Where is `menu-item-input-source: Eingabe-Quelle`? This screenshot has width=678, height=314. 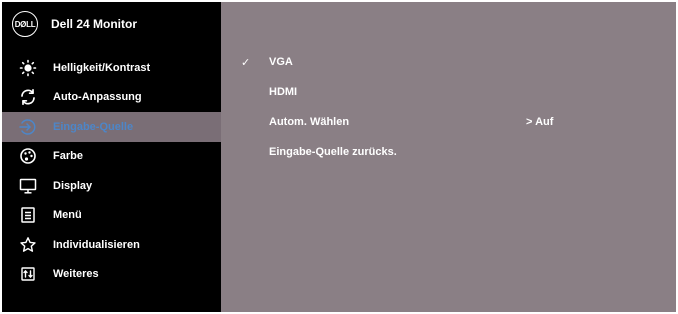
menu-item-input-source: Eingabe-Quelle is located at coordinates (111, 127).